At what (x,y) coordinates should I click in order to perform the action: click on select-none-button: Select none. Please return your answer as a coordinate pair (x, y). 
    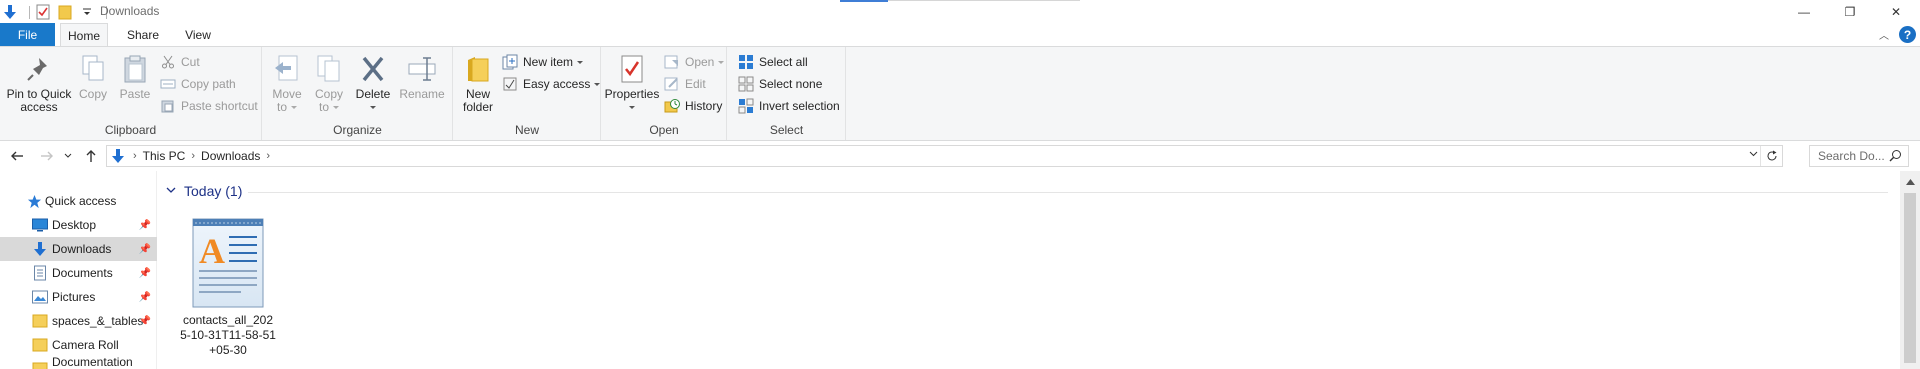
    Looking at the image, I should click on (780, 84).